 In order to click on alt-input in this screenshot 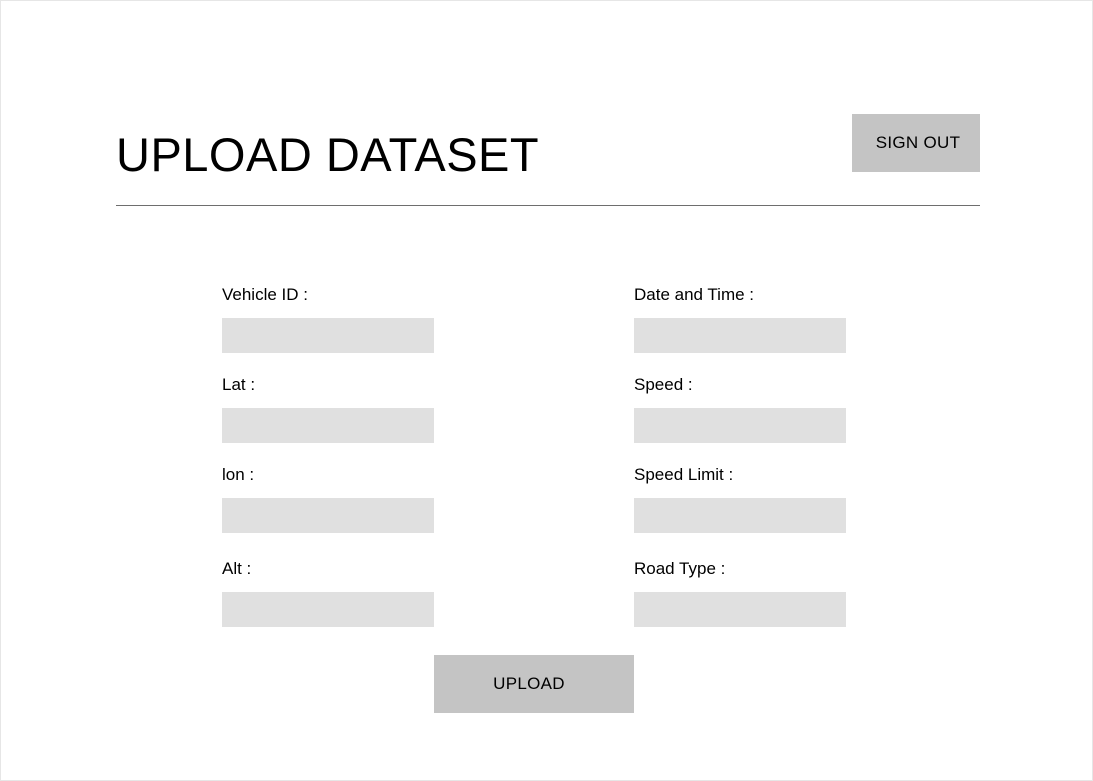, I will do `click(328, 609)`.